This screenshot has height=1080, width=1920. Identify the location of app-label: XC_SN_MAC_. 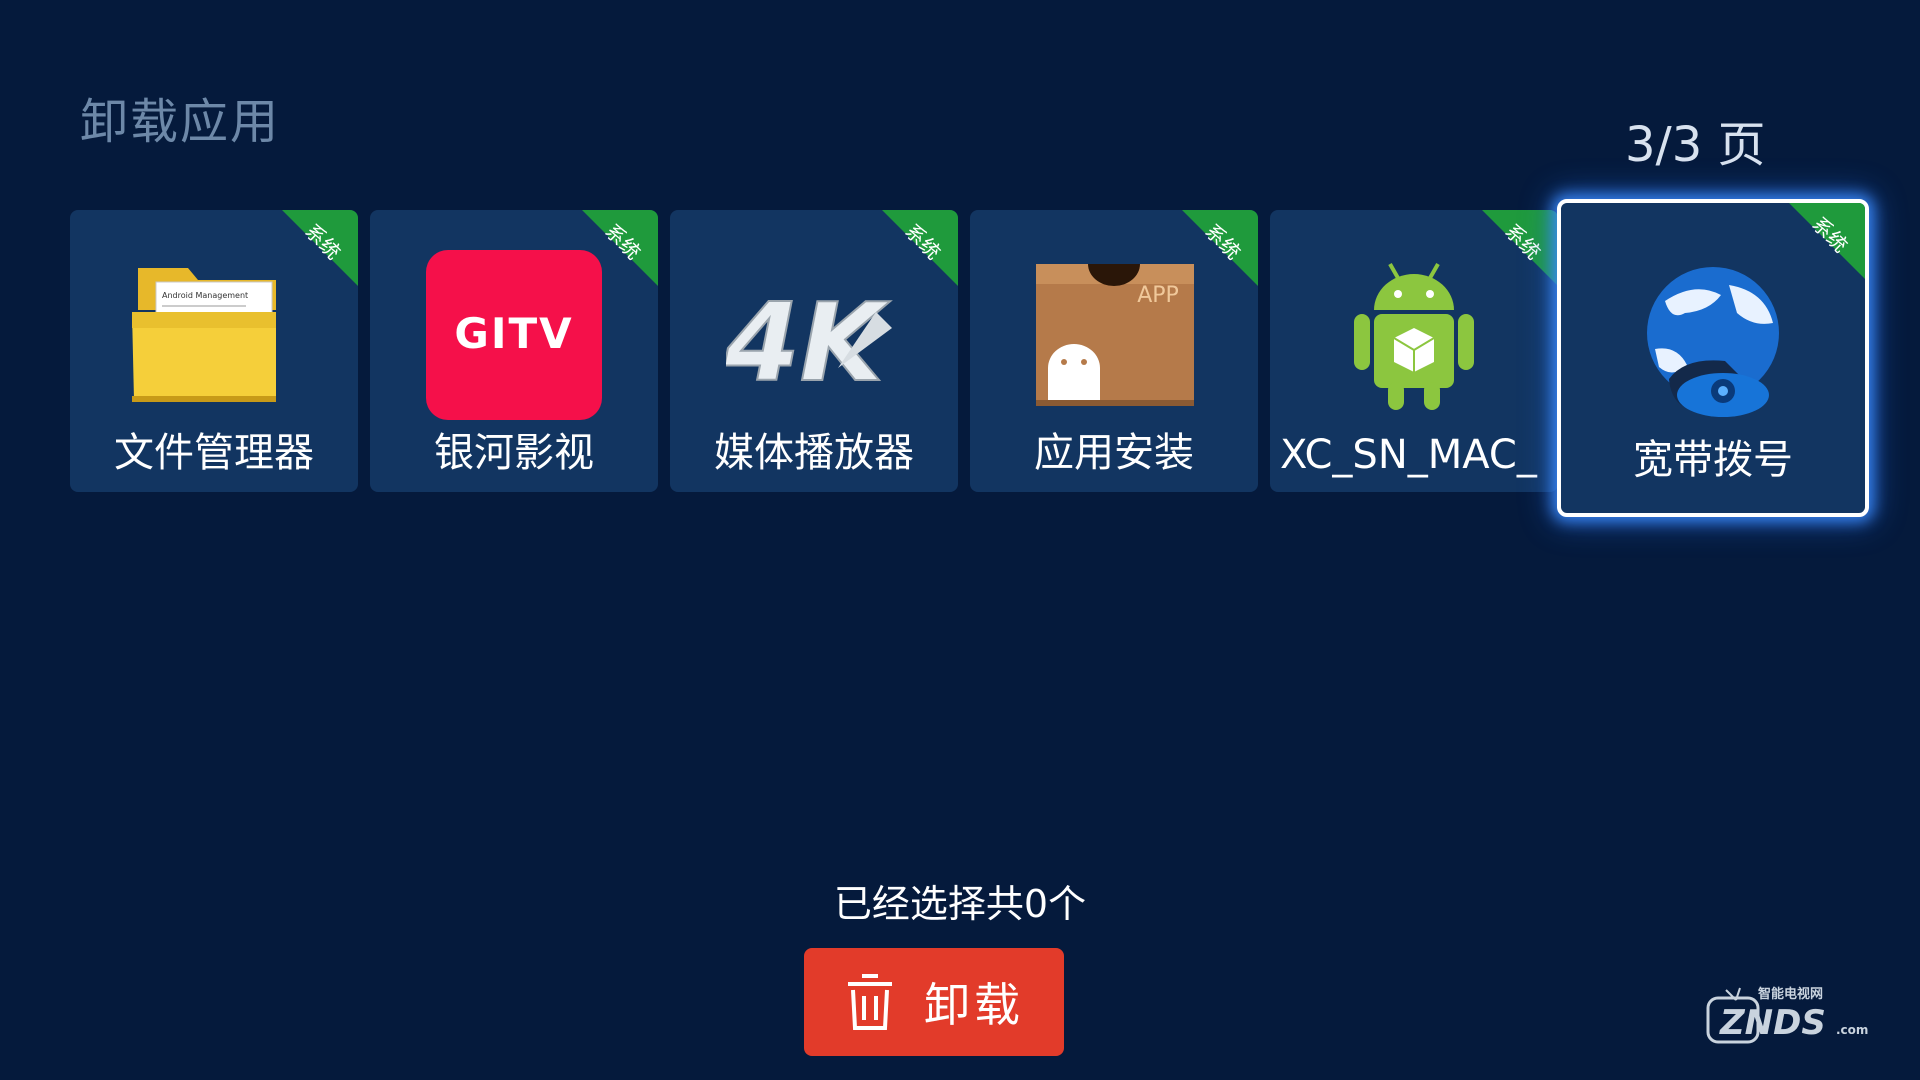
(1408, 455).